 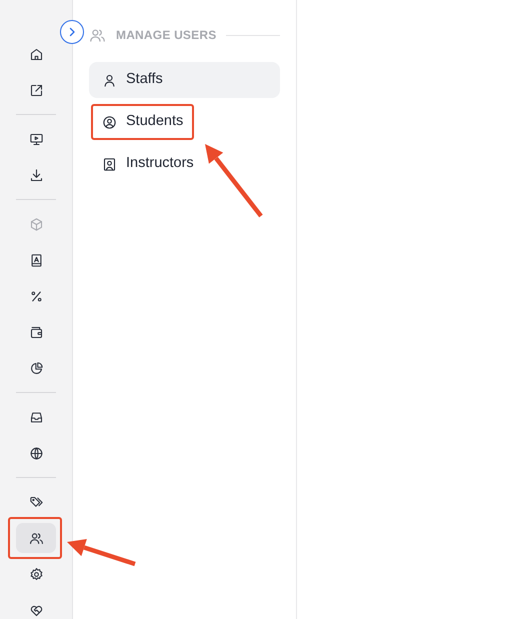 I want to click on box-icon, so click(x=36, y=224).